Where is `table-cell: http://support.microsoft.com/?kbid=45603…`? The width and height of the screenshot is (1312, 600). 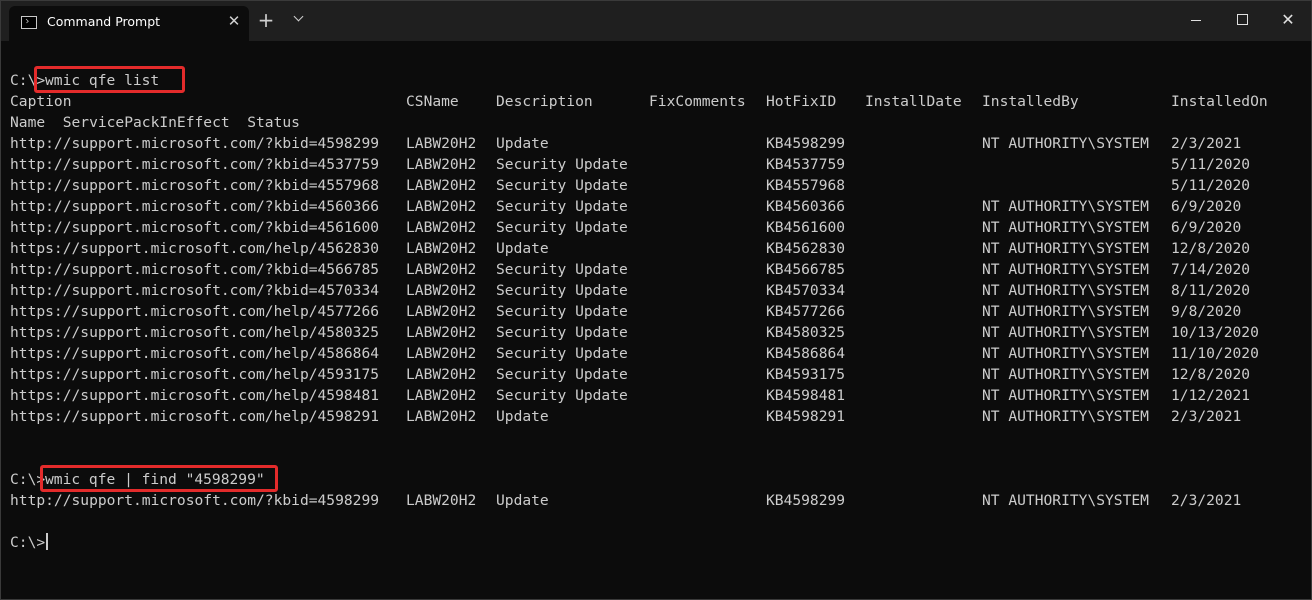
table-cell: http://support.microsoft.com/?kbid=45603… is located at coordinates (195, 206).